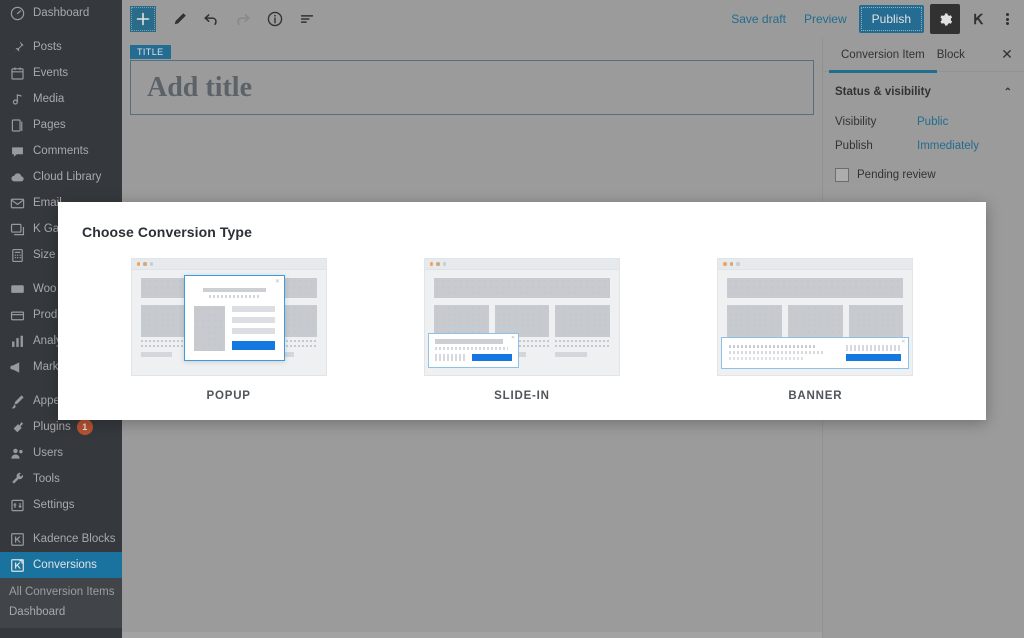 The width and height of the screenshot is (1024, 638). I want to click on banner-thumbnail: ✕, so click(815, 317).